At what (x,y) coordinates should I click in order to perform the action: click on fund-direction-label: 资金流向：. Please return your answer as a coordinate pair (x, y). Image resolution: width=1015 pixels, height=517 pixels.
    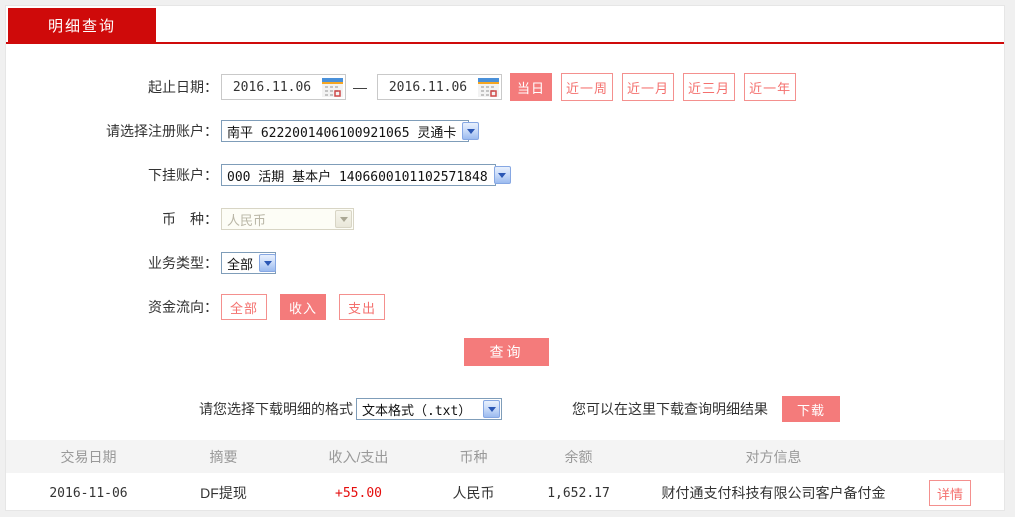
    Looking at the image, I should click on (183, 307).